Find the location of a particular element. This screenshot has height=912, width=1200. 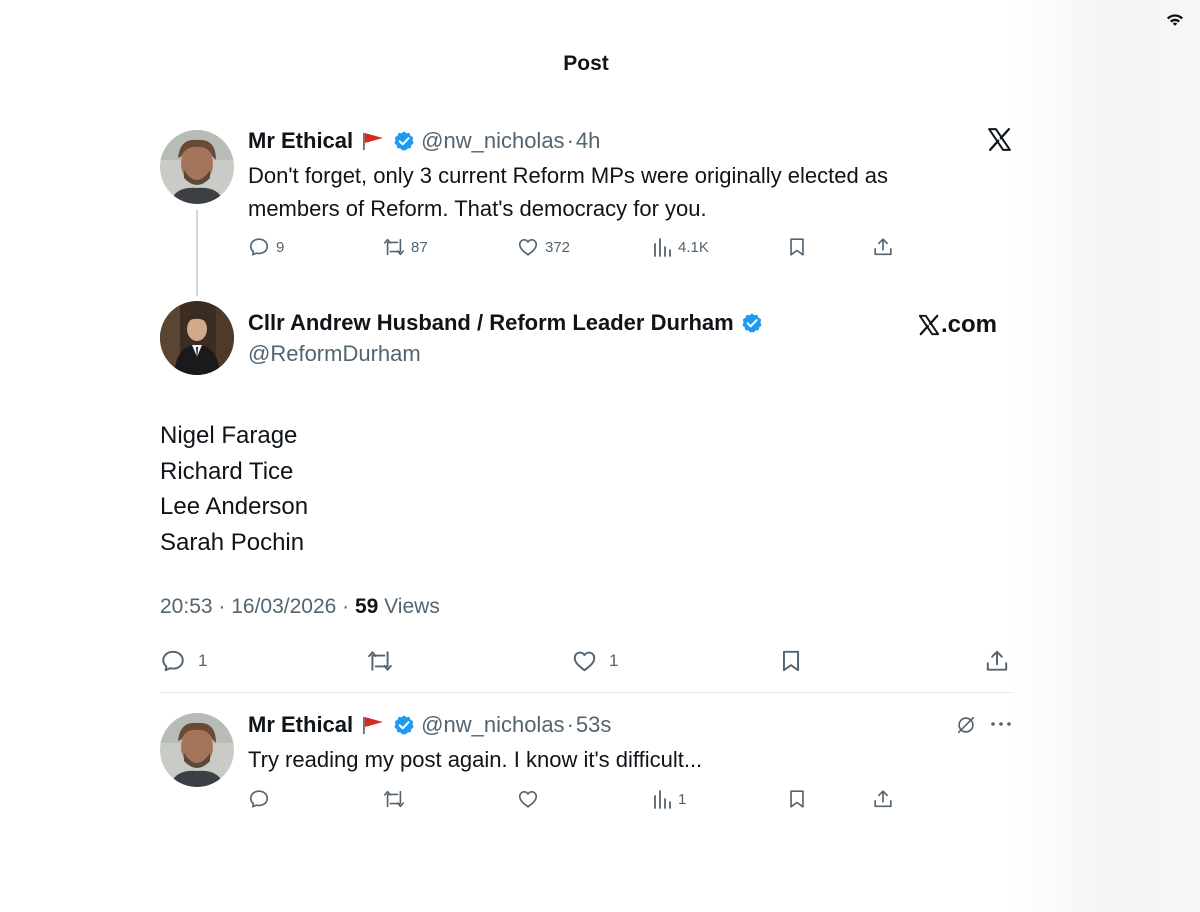

reply-button is located at coordinates (259, 799).